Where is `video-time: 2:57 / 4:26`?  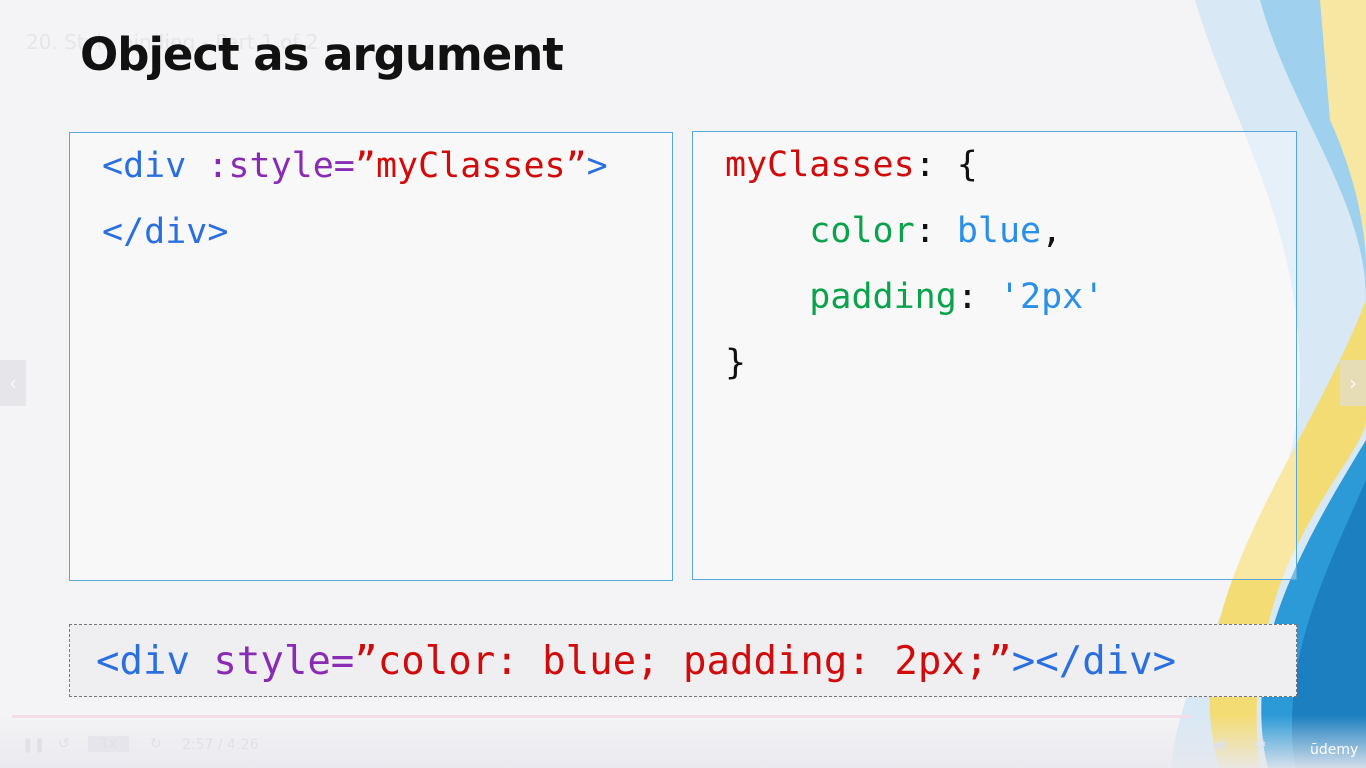
video-time: 2:57 / 4:26 is located at coordinates (220, 745).